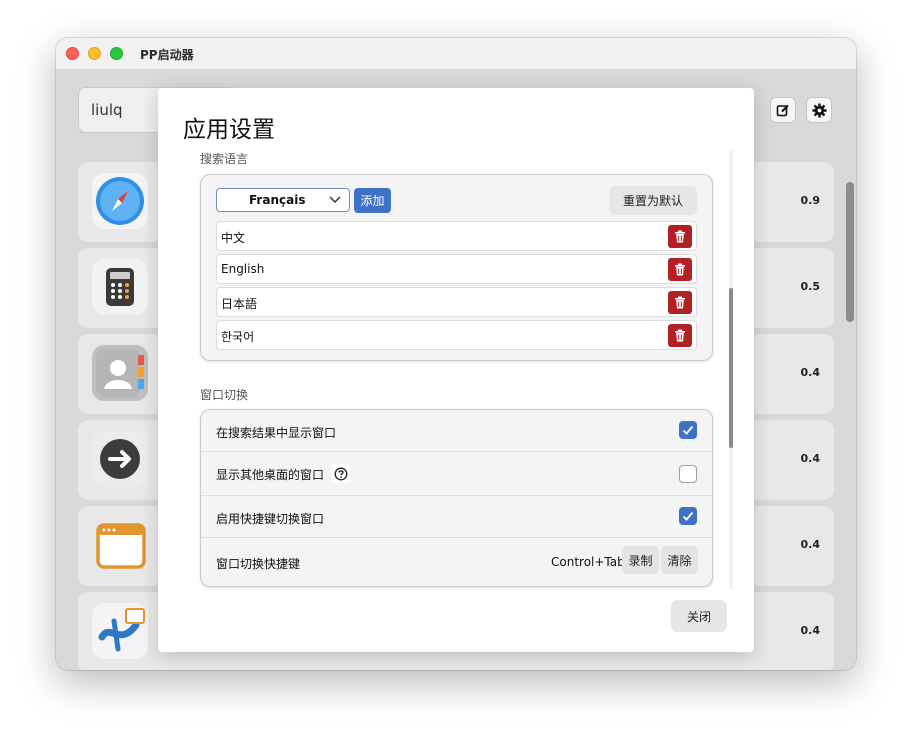 The width and height of the screenshot is (912, 744). What do you see at coordinates (810, 286) in the screenshot?
I see `app-score: 0.5` at bounding box center [810, 286].